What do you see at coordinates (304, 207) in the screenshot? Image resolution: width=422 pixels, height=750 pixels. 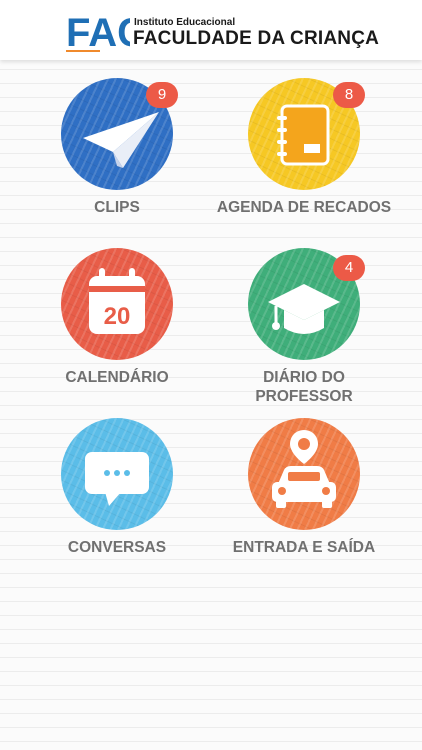 I see `agenda-label: AGENDA DE RECADOS` at bounding box center [304, 207].